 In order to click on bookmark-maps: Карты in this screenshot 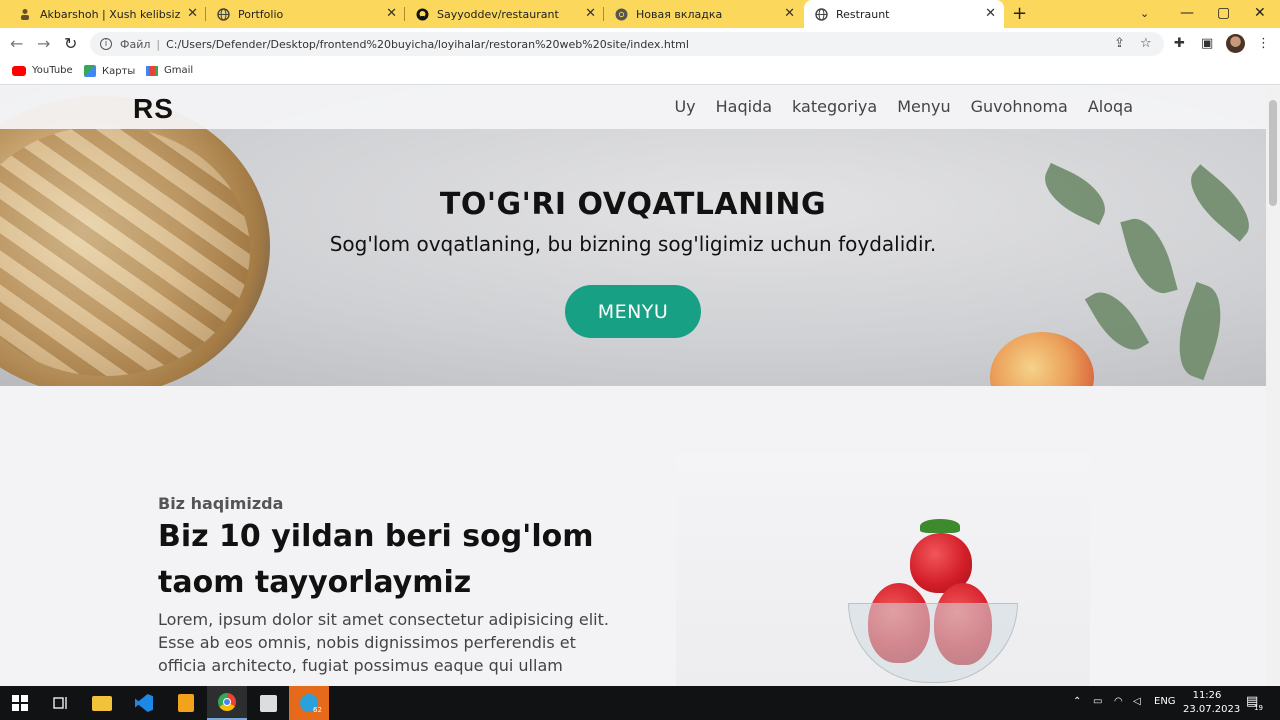, I will do `click(109, 71)`.